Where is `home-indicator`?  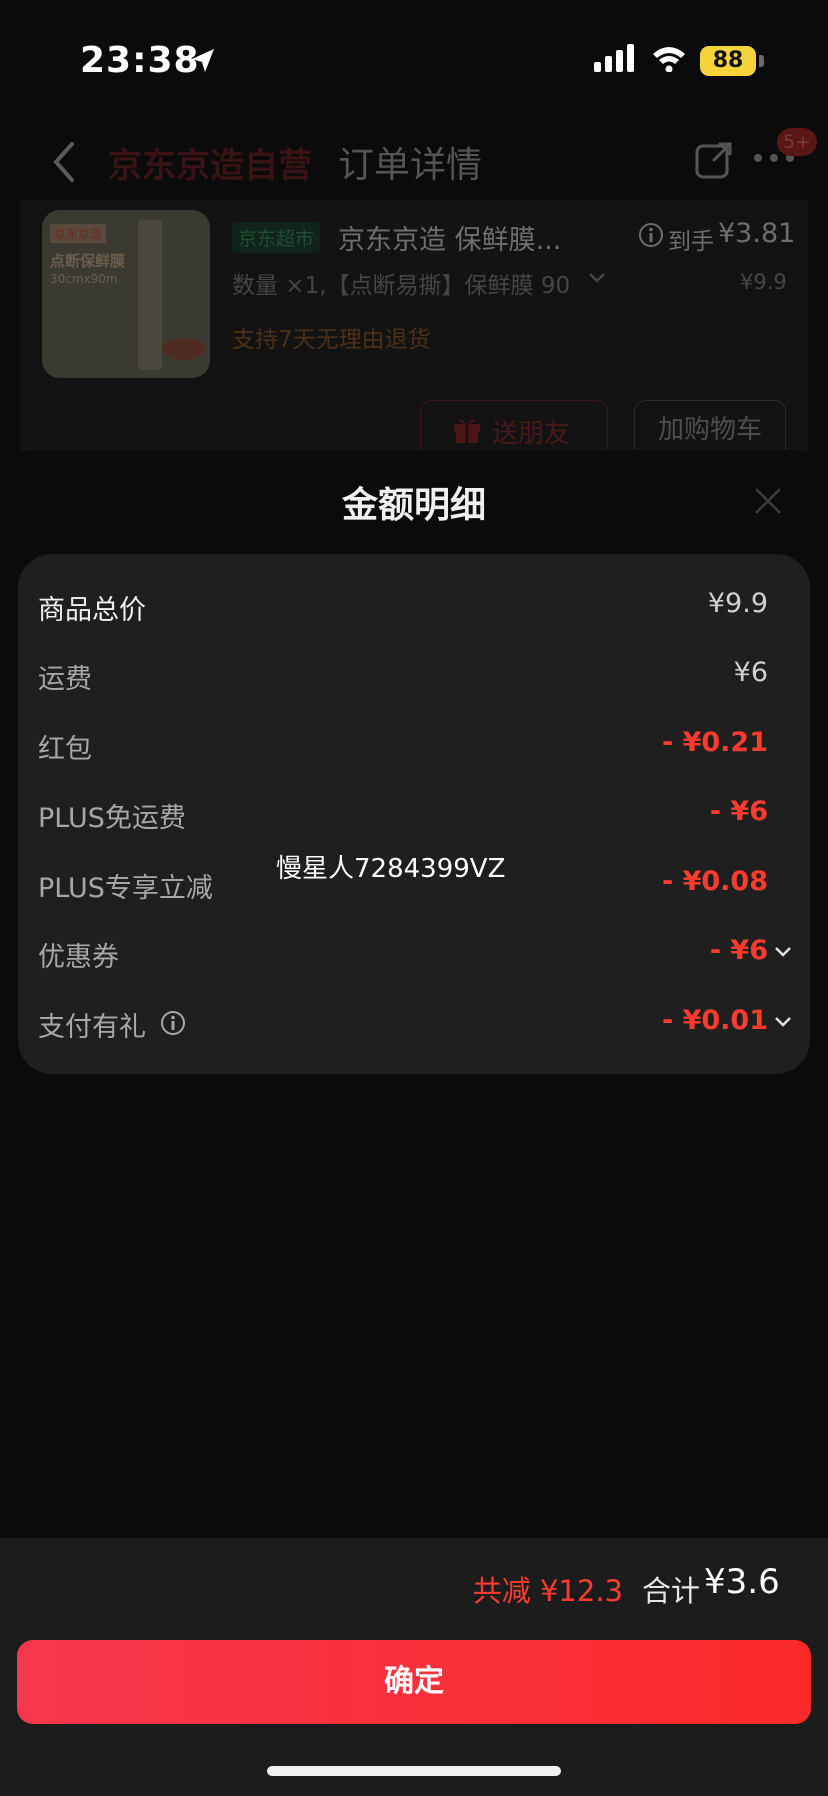
home-indicator is located at coordinates (414, 1771).